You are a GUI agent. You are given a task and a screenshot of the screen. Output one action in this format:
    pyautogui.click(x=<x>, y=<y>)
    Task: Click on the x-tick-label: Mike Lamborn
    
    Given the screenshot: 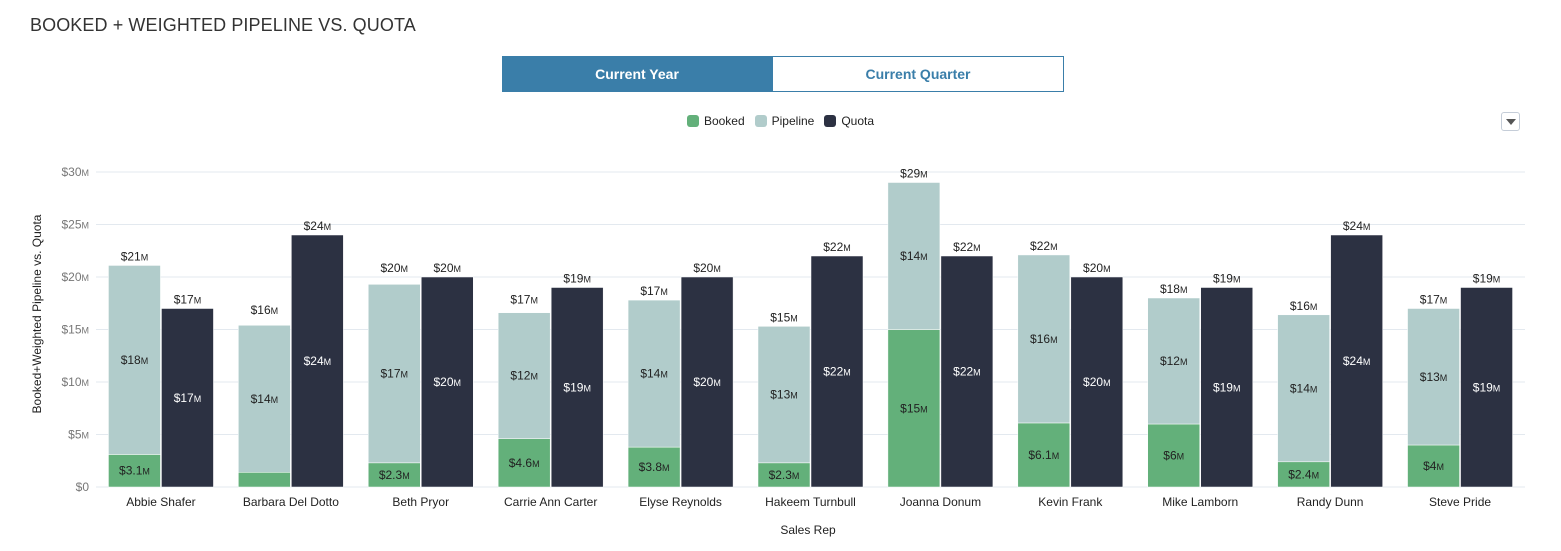 What is the action you would take?
    pyautogui.click(x=1200, y=502)
    